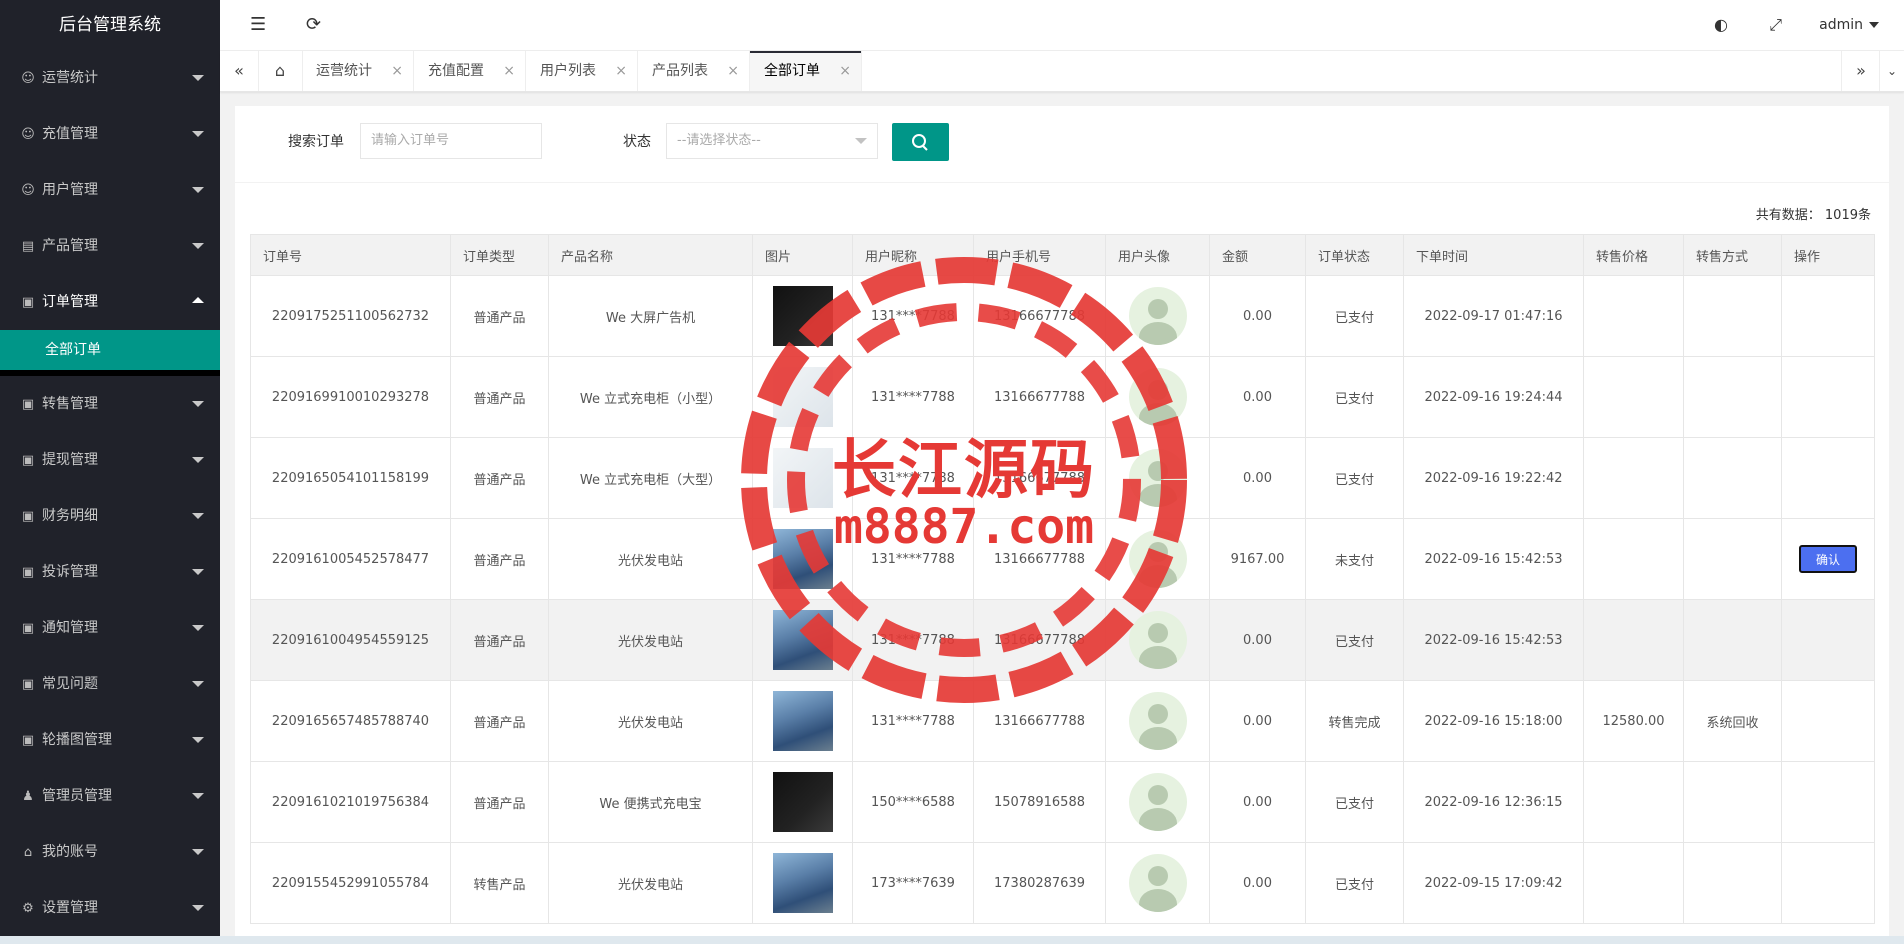 The image size is (1904, 944). What do you see at coordinates (1493, 316) in the screenshot?
I see `cell-time: 2022-09-17 01:47:16` at bounding box center [1493, 316].